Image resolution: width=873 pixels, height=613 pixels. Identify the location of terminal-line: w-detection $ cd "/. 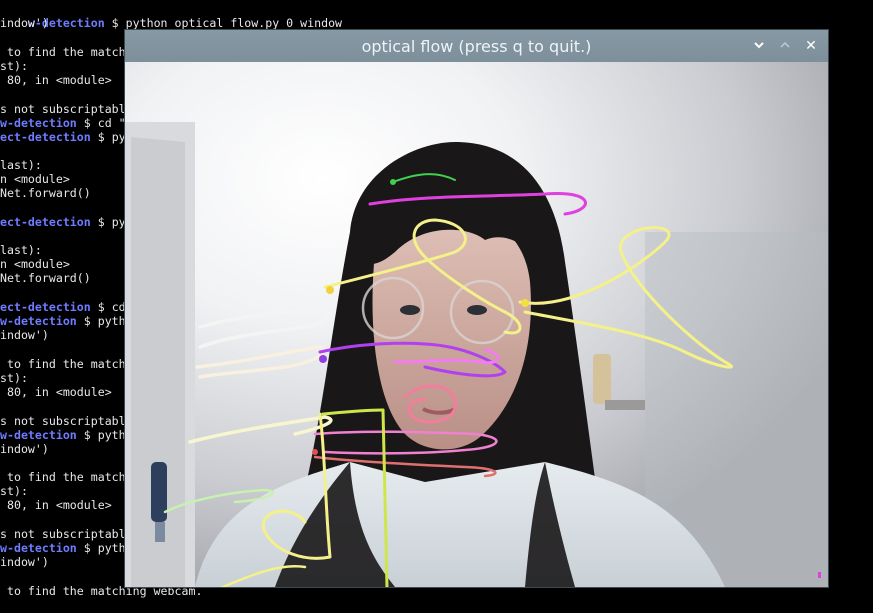
(66, 123).